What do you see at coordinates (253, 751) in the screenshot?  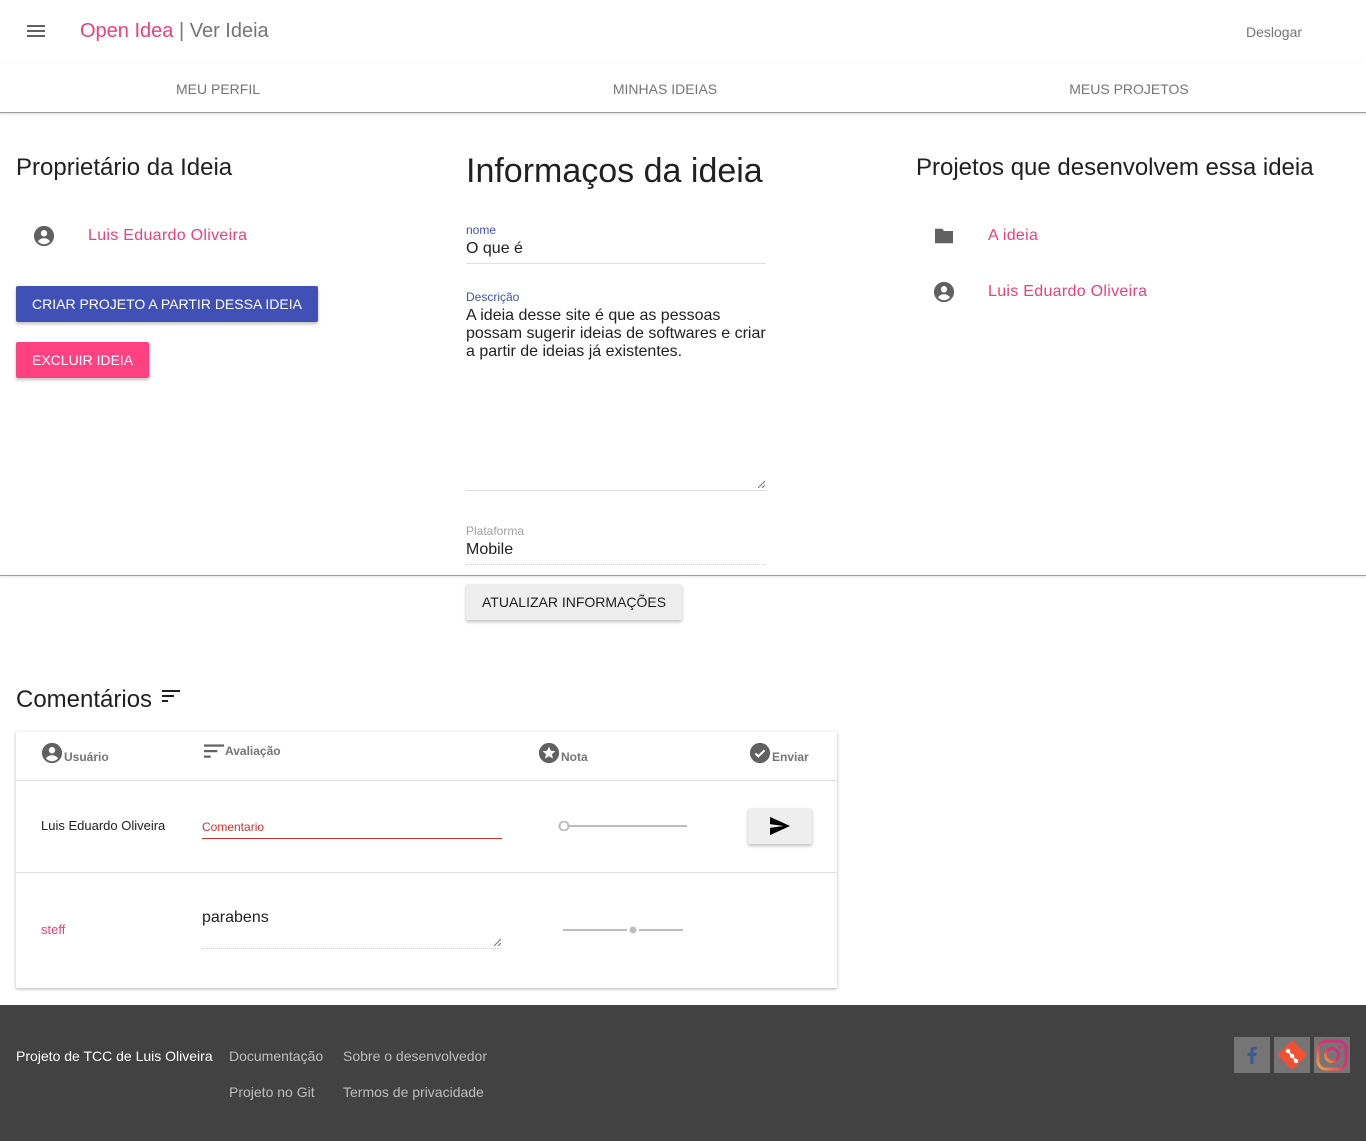 I see `column-label-evaluation: Avaliação` at bounding box center [253, 751].